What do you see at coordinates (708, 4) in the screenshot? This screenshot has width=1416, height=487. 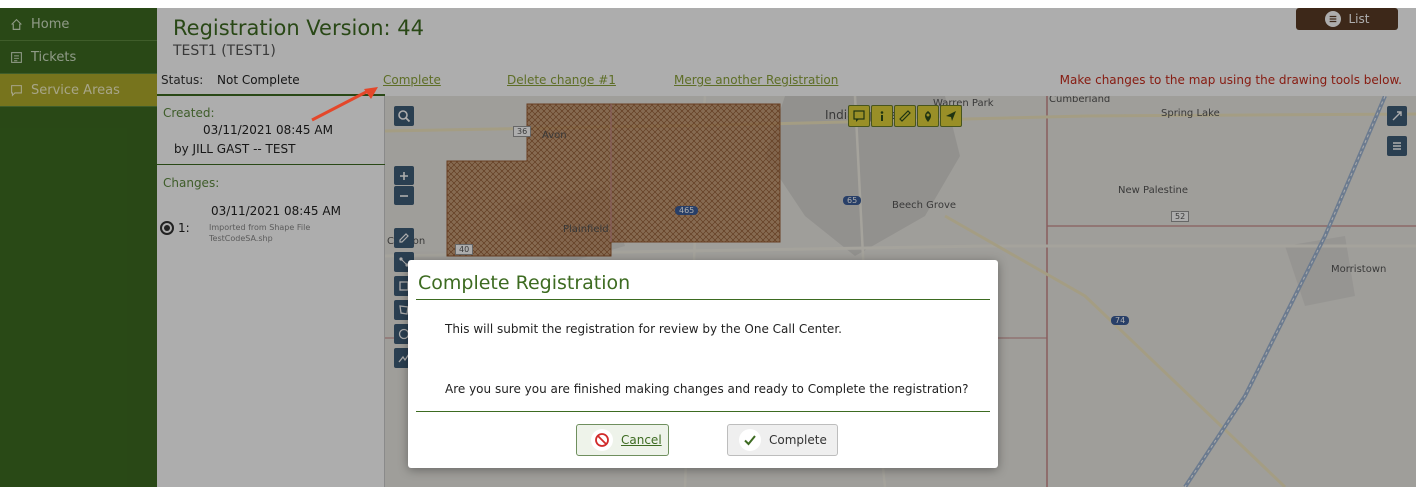 I see `top-strip` at bounding box center [708, 4].